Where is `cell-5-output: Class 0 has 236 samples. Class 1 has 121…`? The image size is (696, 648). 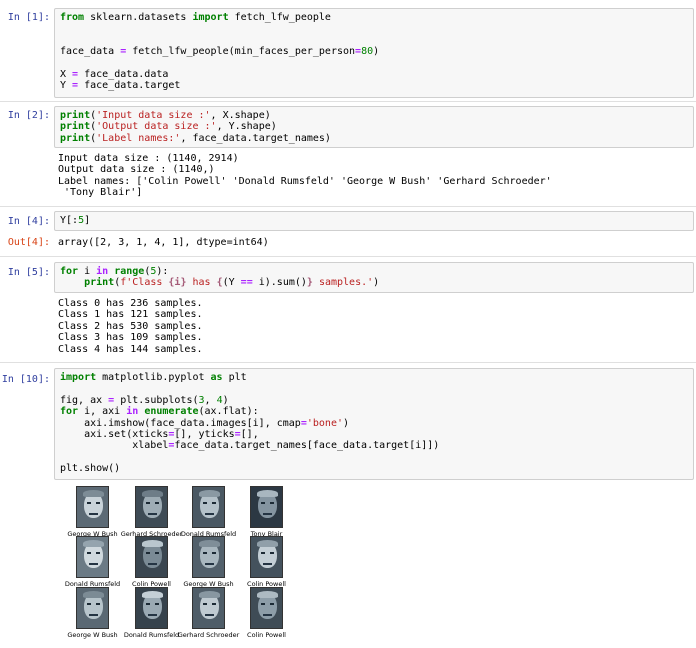 cell-5-output: Class 0 has 236 samples. Class 1 has 121… is located at coordinates (130, 326).